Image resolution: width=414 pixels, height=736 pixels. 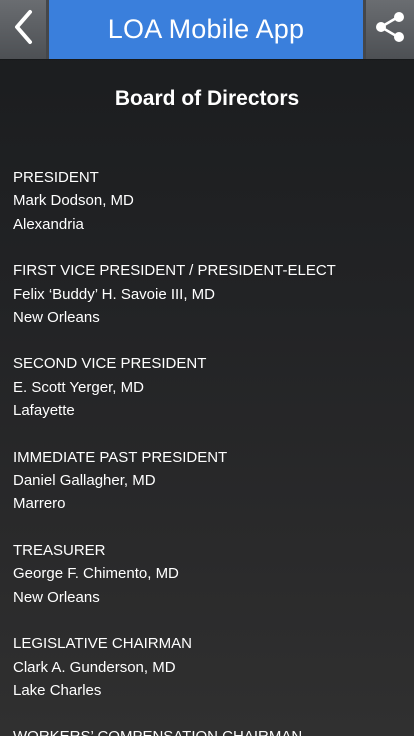 I want to click on officer-role: LEGISLATIVE CHAIRMAN, so click(x=102, y=644).